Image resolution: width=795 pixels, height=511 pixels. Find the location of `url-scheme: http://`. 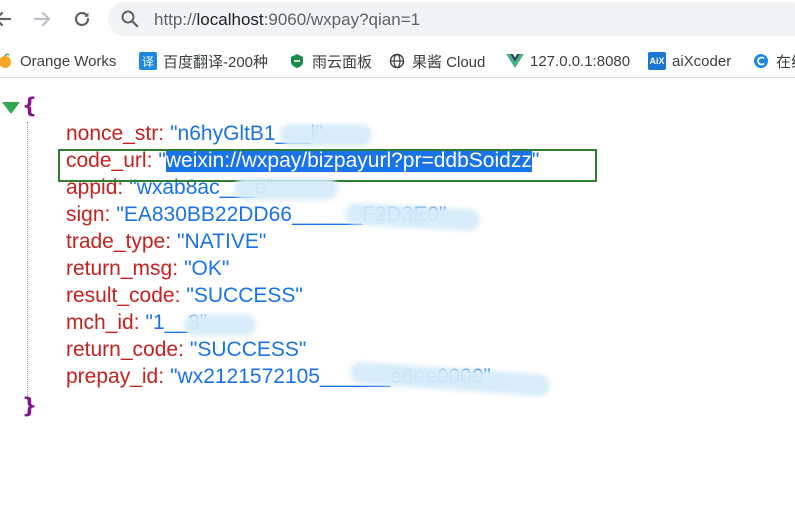

url-scheme: http:// is located at coordinates (175, 19).